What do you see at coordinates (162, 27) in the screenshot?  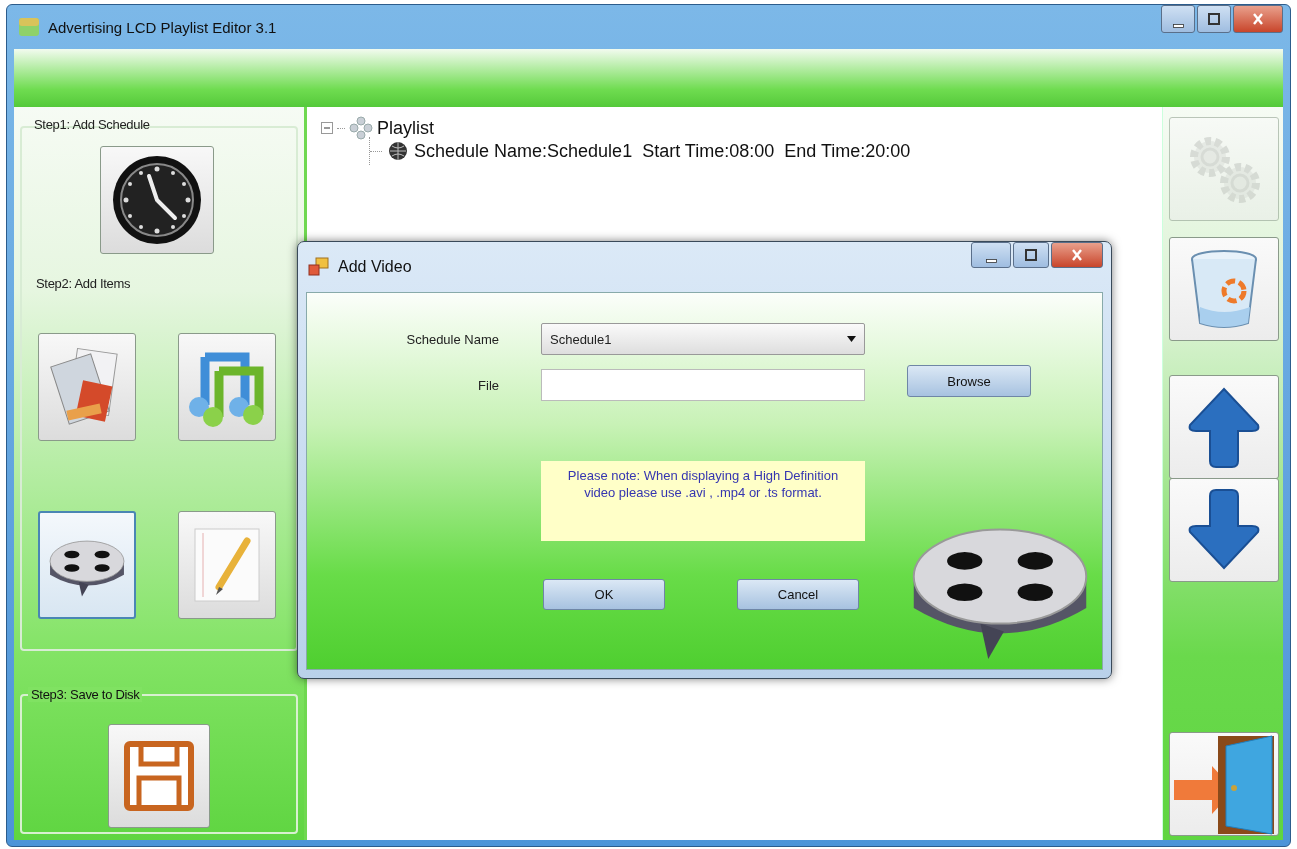 I see `window-title: Advertising LCD Playlist Editor 3.1` at bounding box center [162, 27].